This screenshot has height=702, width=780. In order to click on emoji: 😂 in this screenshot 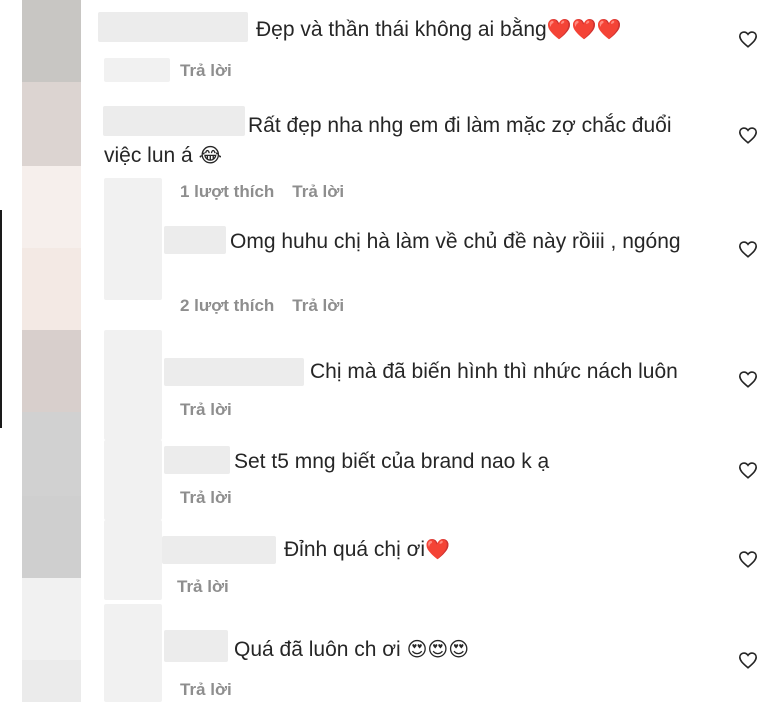, I will do `click(210, 156)`.